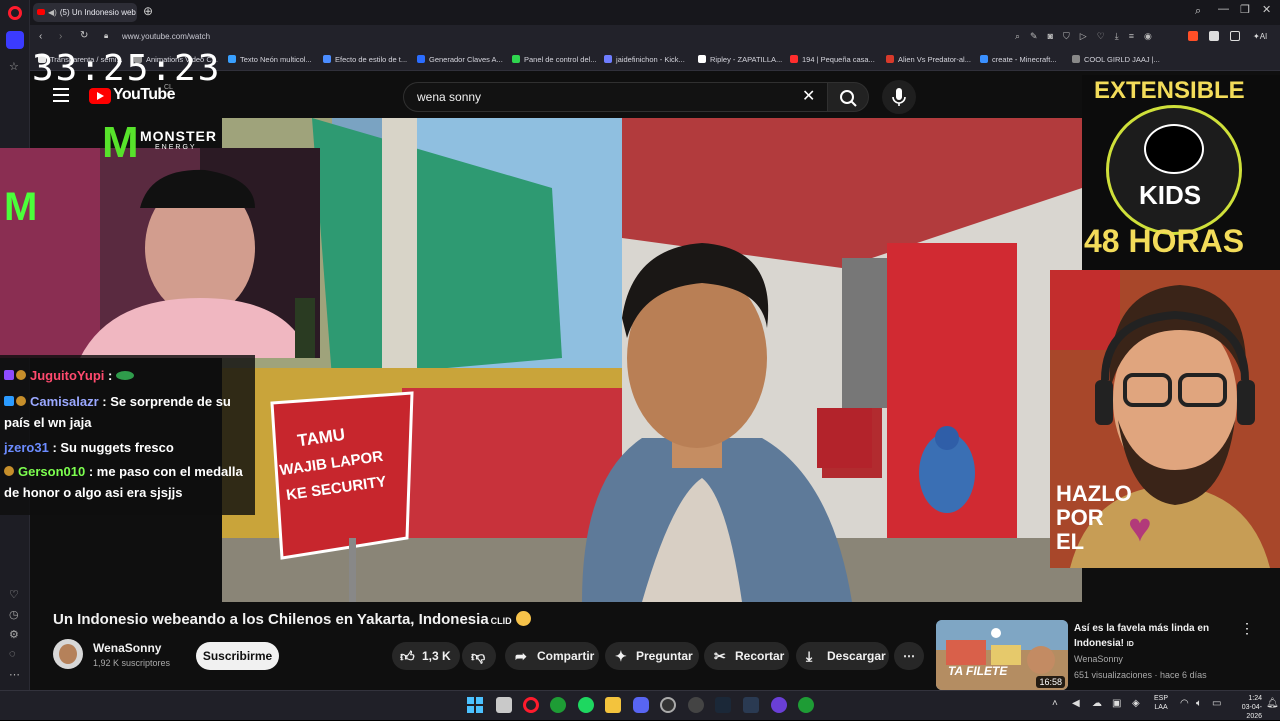  What do you see at coordinates (552, 656) in the screenshot?
I see `share-button: ➦ Compartir` at bounding box center [552, 656].